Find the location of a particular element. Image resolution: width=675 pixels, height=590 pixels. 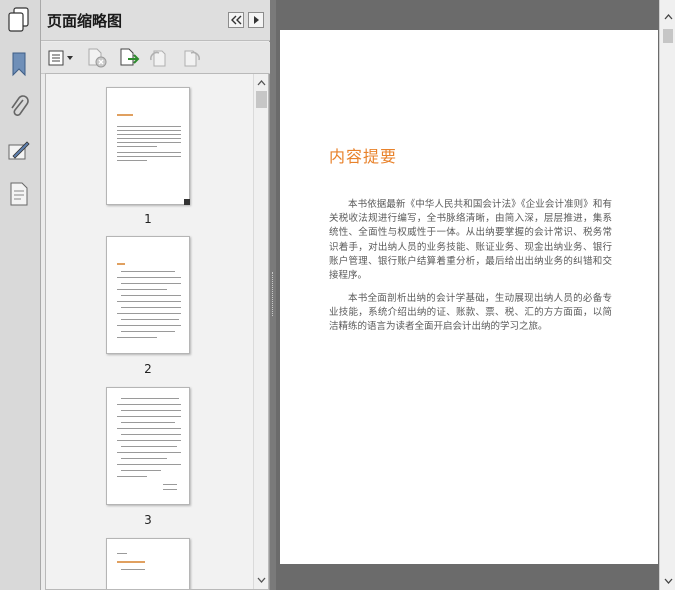

rotate-ccw-icon is located at coordinates (158, 58).